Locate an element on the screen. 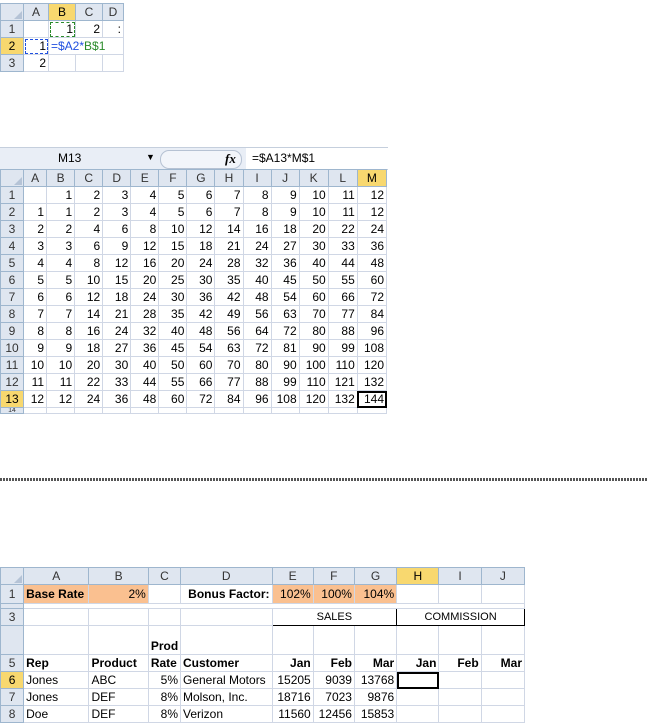 This screenshot has height=723, width=648. cell-b10: 9 is located at coordinates (61, 348).